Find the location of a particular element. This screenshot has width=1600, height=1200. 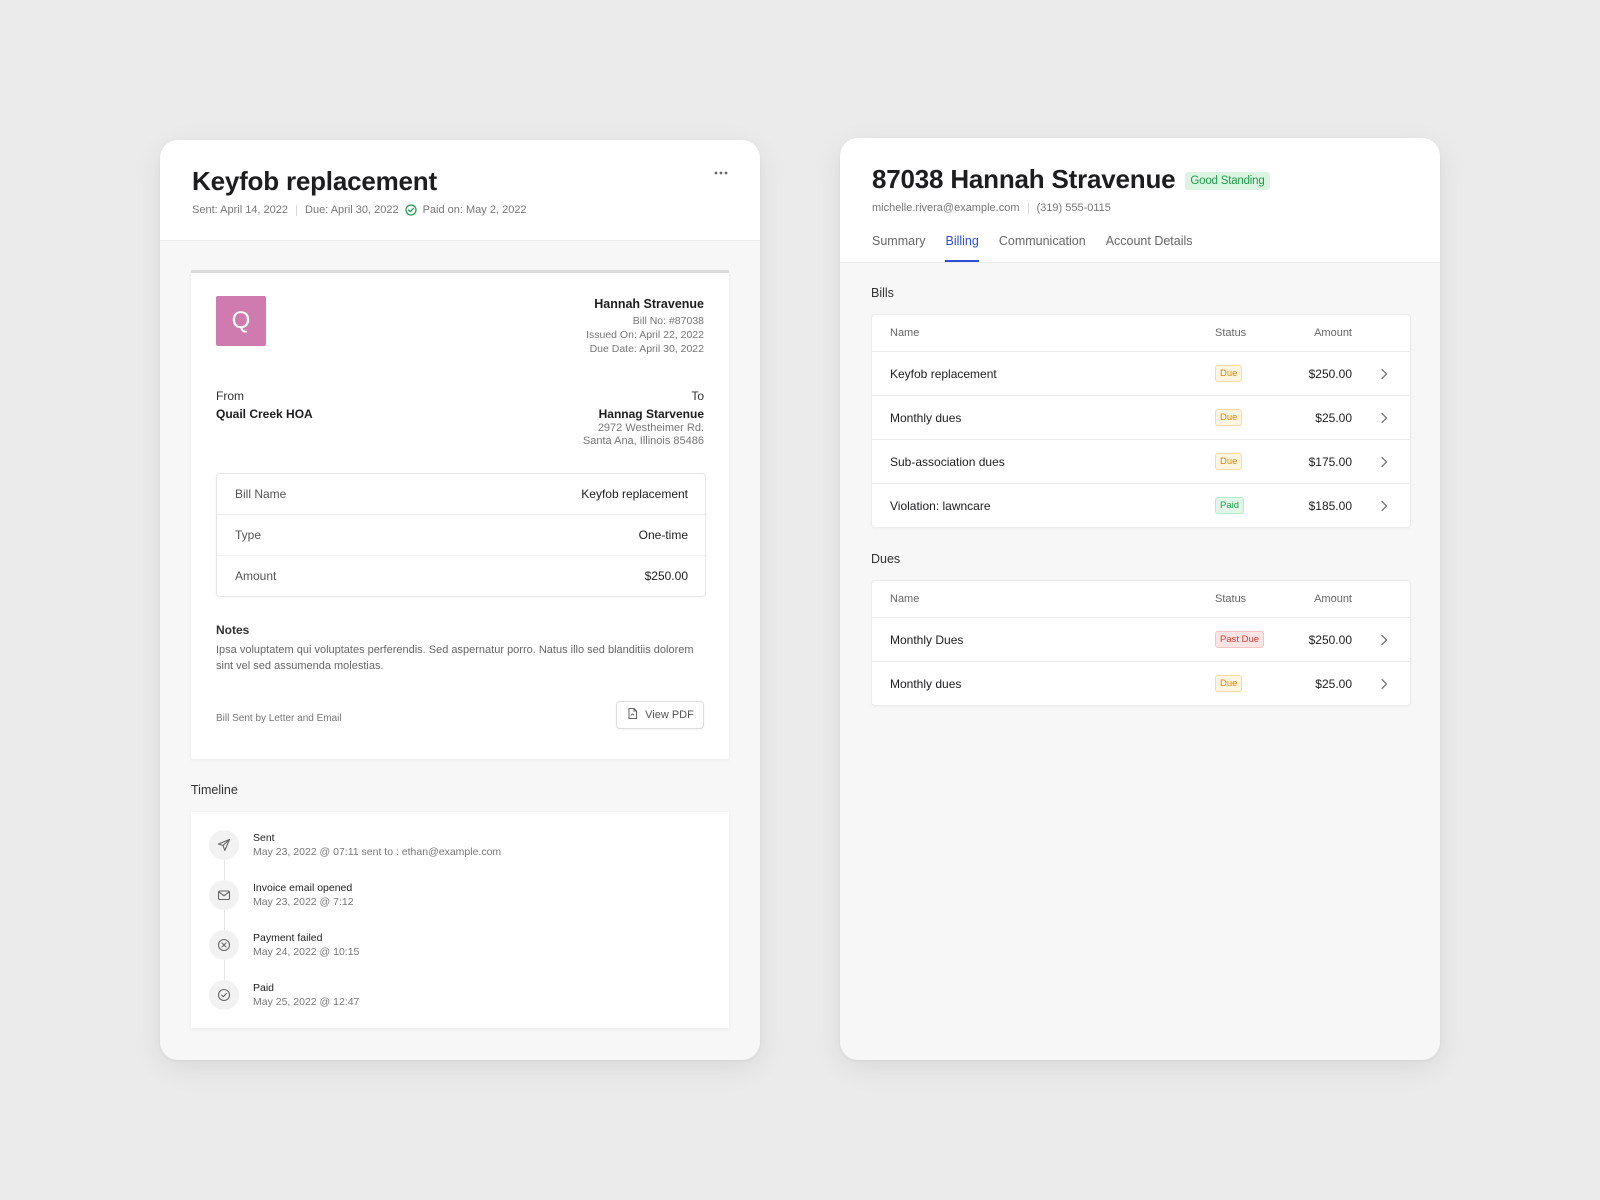

detail-value: One-time is located at coordinates (663, 535).